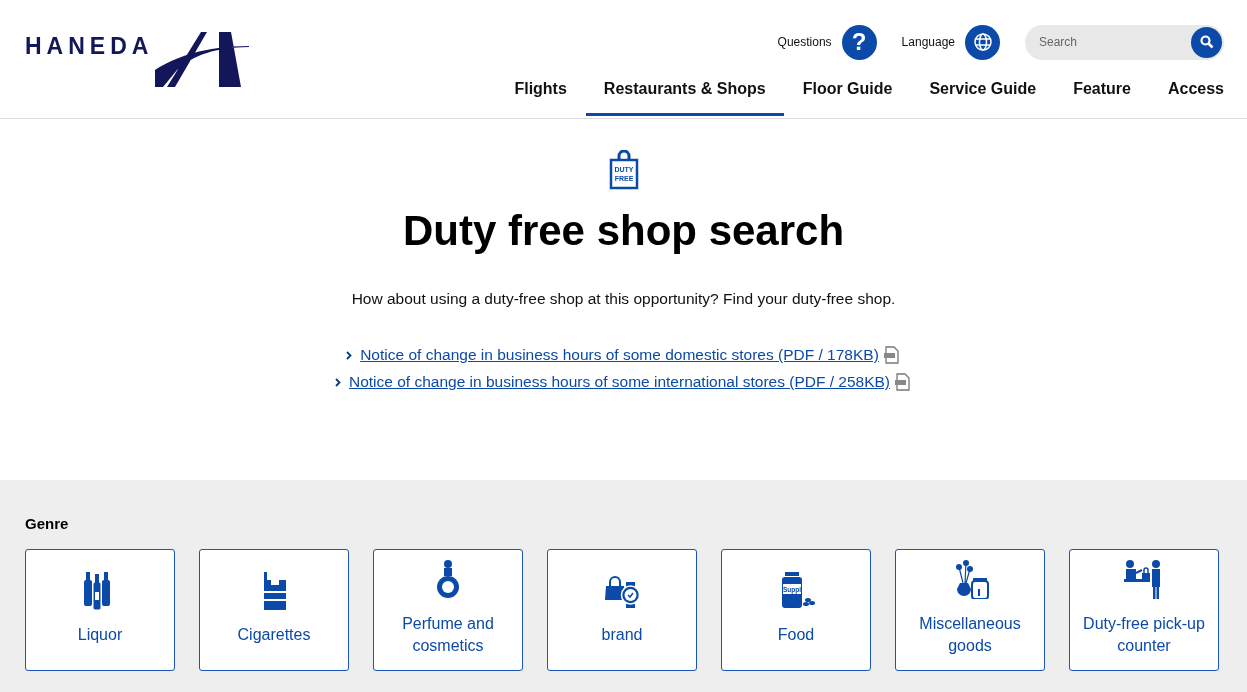  Describe the element at coordinates (448, 610) in the screenshot. I see `genre-card: Perfume and cosmetics` at that location.